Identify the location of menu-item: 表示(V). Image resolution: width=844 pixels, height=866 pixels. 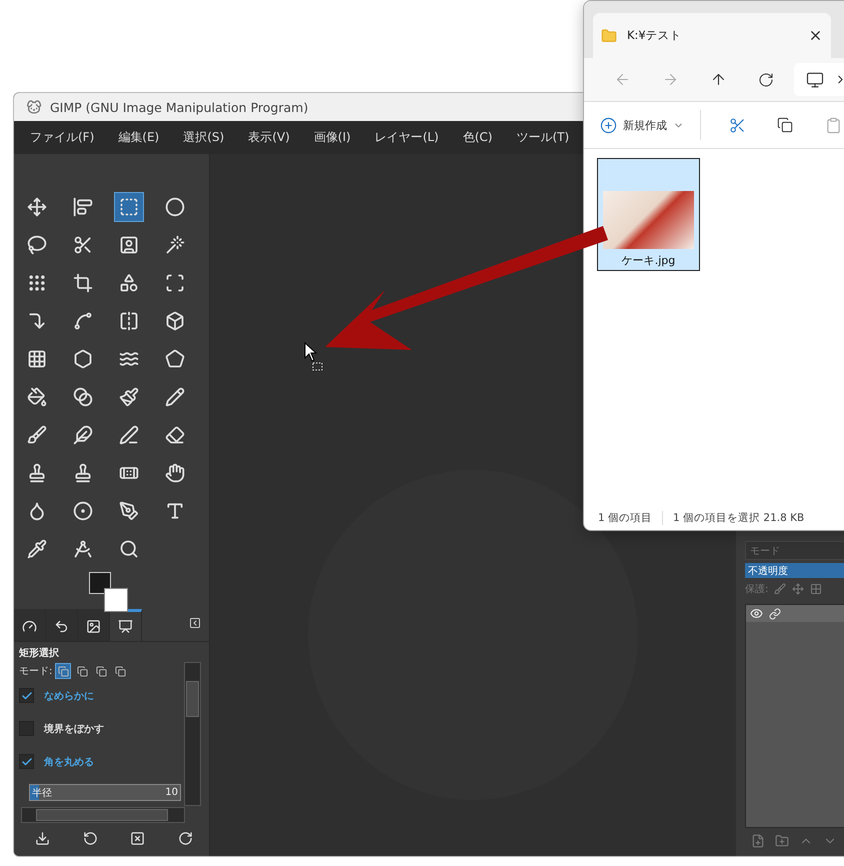
(269, 137).